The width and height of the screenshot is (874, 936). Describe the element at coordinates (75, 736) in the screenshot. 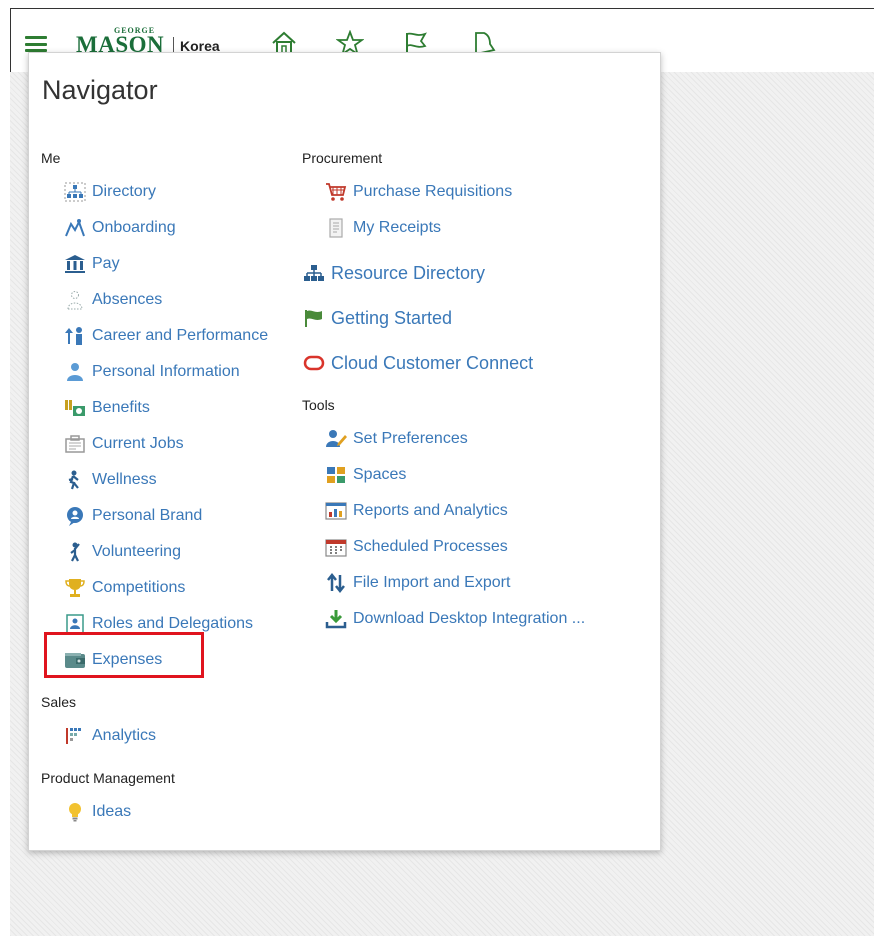

I see `analytics-icon` at that location.